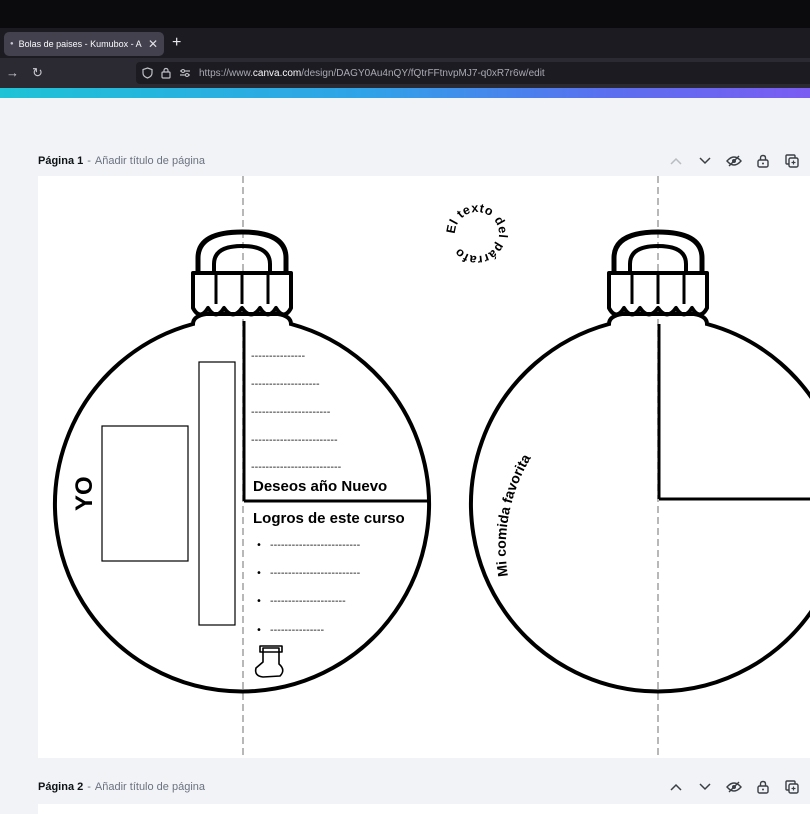  What do you see at coordinates (277, 73) in the screenshot?
I see `url-domain: canva.com` at bounding box center [277, 73].